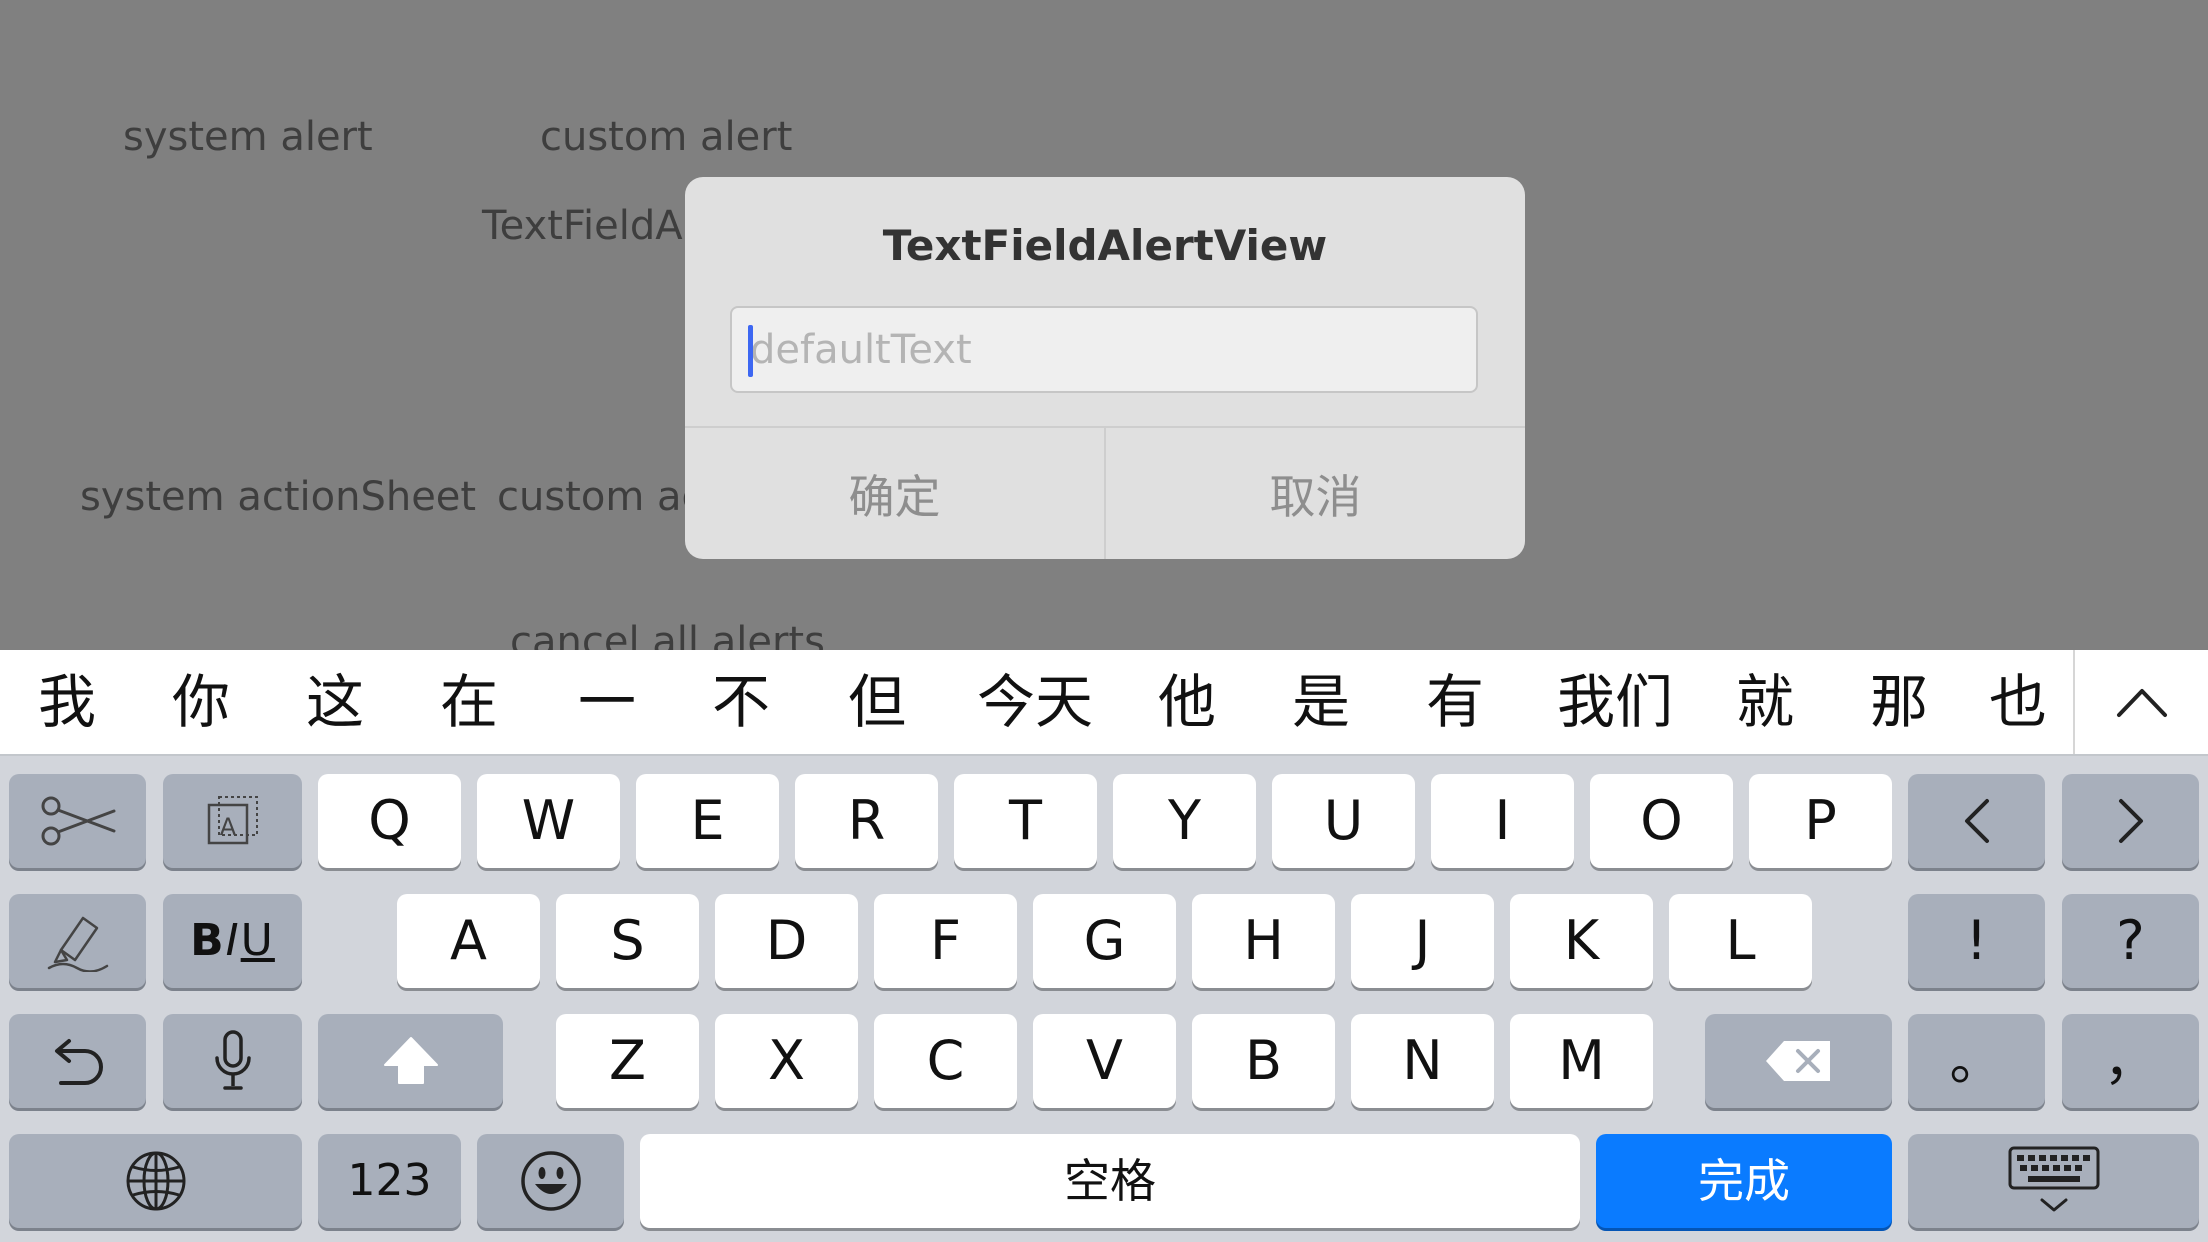  I want to click on key-g: G, so click(1104, 941).